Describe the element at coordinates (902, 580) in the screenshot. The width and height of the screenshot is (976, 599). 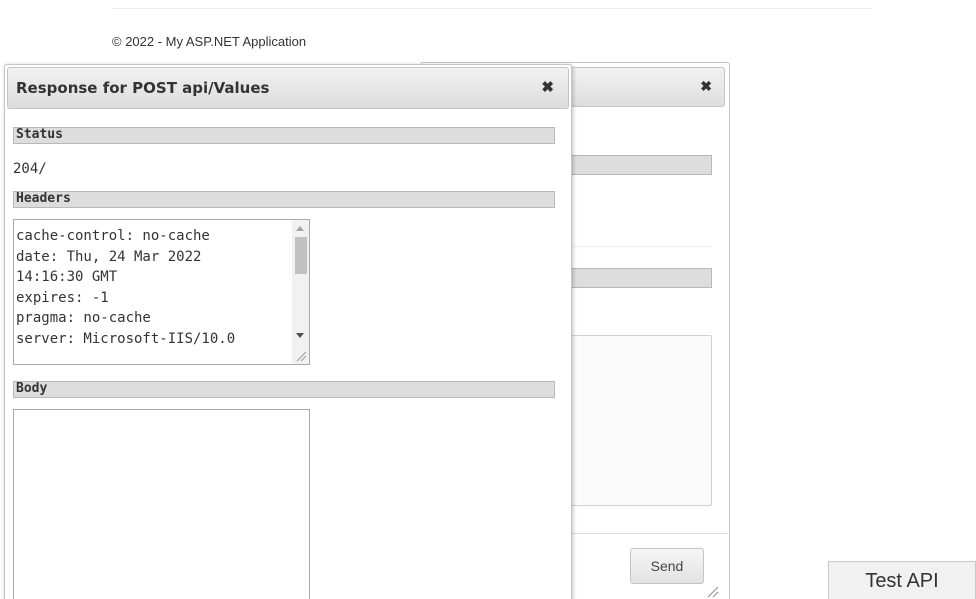
I see `test-api-button: Test API` at that location.